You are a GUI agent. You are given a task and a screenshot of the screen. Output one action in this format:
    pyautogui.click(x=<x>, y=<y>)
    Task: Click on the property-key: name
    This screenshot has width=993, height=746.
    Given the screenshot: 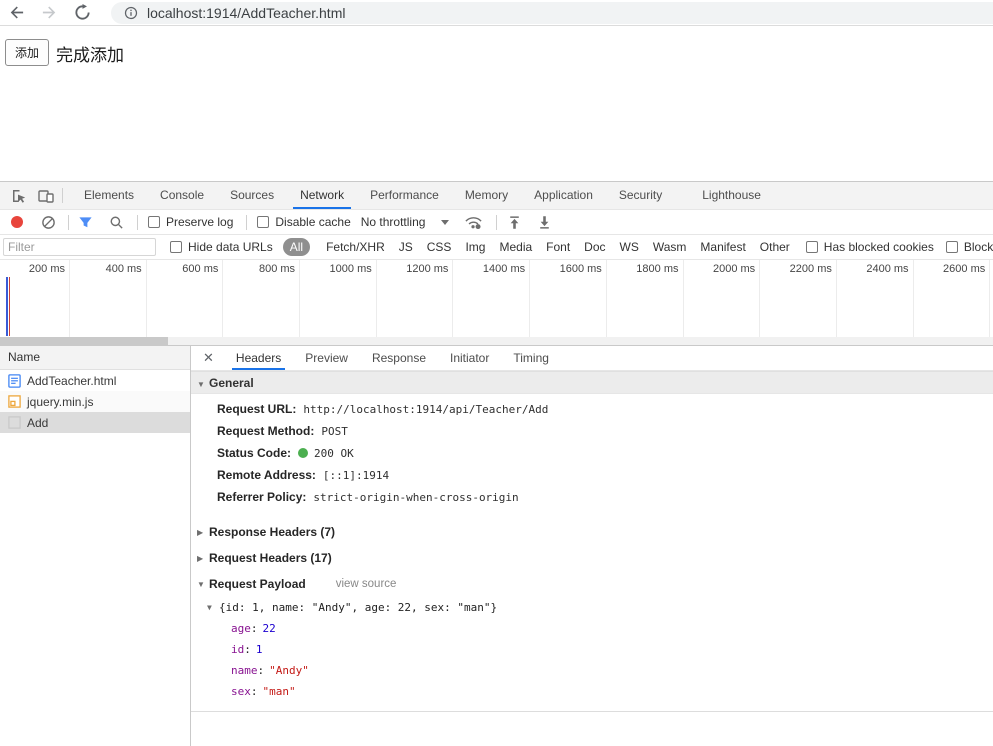 What is the action you would take?
    pyautogui.click(x=244, y=670)
    